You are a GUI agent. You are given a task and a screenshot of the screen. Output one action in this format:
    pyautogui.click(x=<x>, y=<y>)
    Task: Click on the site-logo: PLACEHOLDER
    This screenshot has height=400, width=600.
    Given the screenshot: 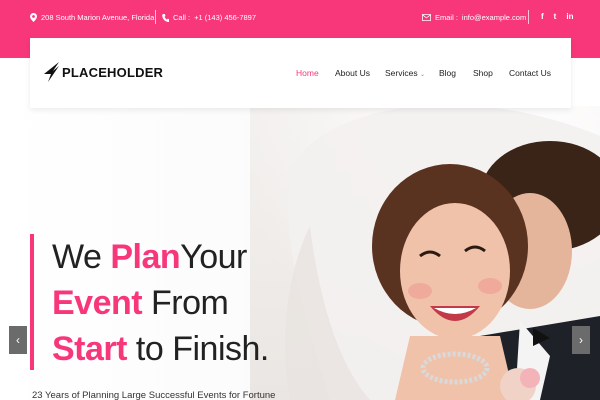 What is the action you would take?
    pyautogui.click(x=103, y=72)
    